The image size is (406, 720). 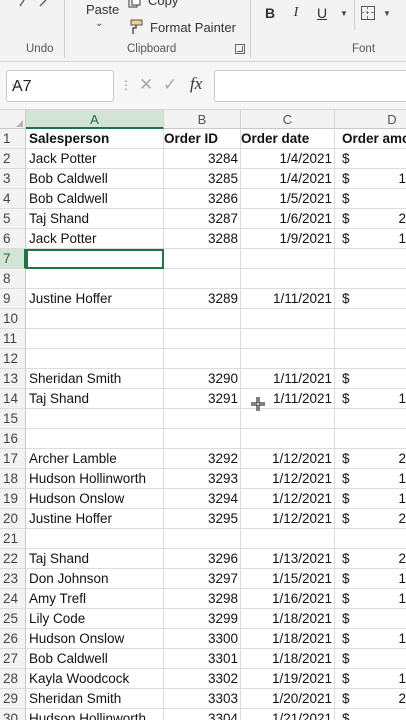 I want to click on borders-chevron-icon: ▼, so click(x=387, y=13).